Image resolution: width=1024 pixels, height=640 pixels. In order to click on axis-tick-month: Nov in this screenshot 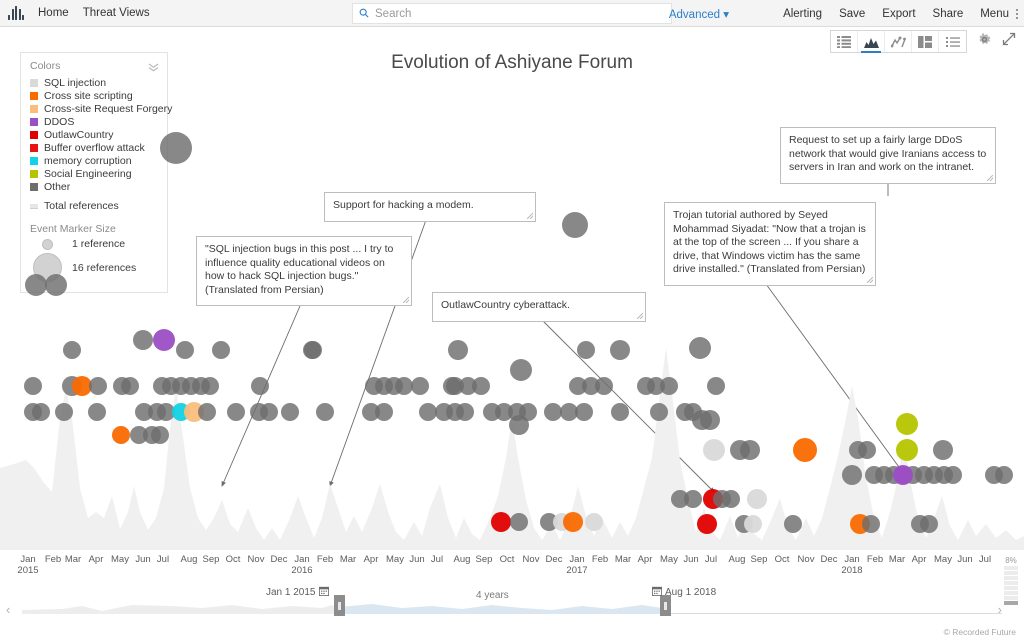, I will do `click(256, 559)`.